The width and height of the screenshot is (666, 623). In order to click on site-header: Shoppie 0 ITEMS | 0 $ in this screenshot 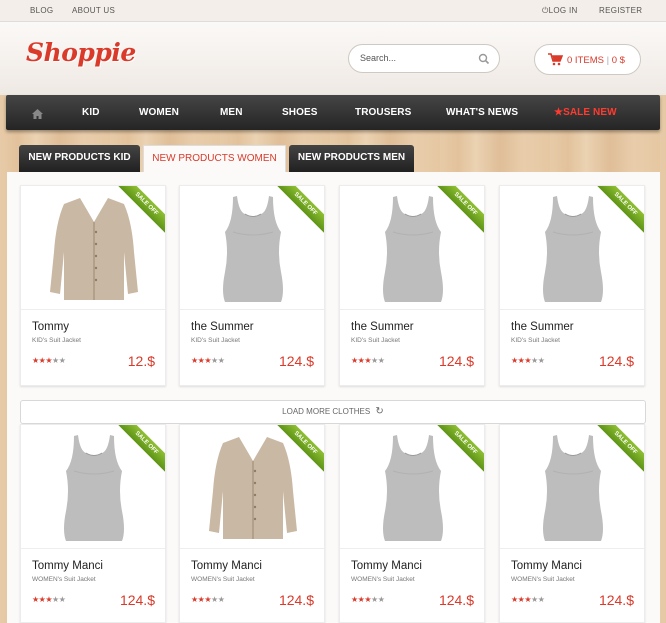, I will do `click(333, 58)`.